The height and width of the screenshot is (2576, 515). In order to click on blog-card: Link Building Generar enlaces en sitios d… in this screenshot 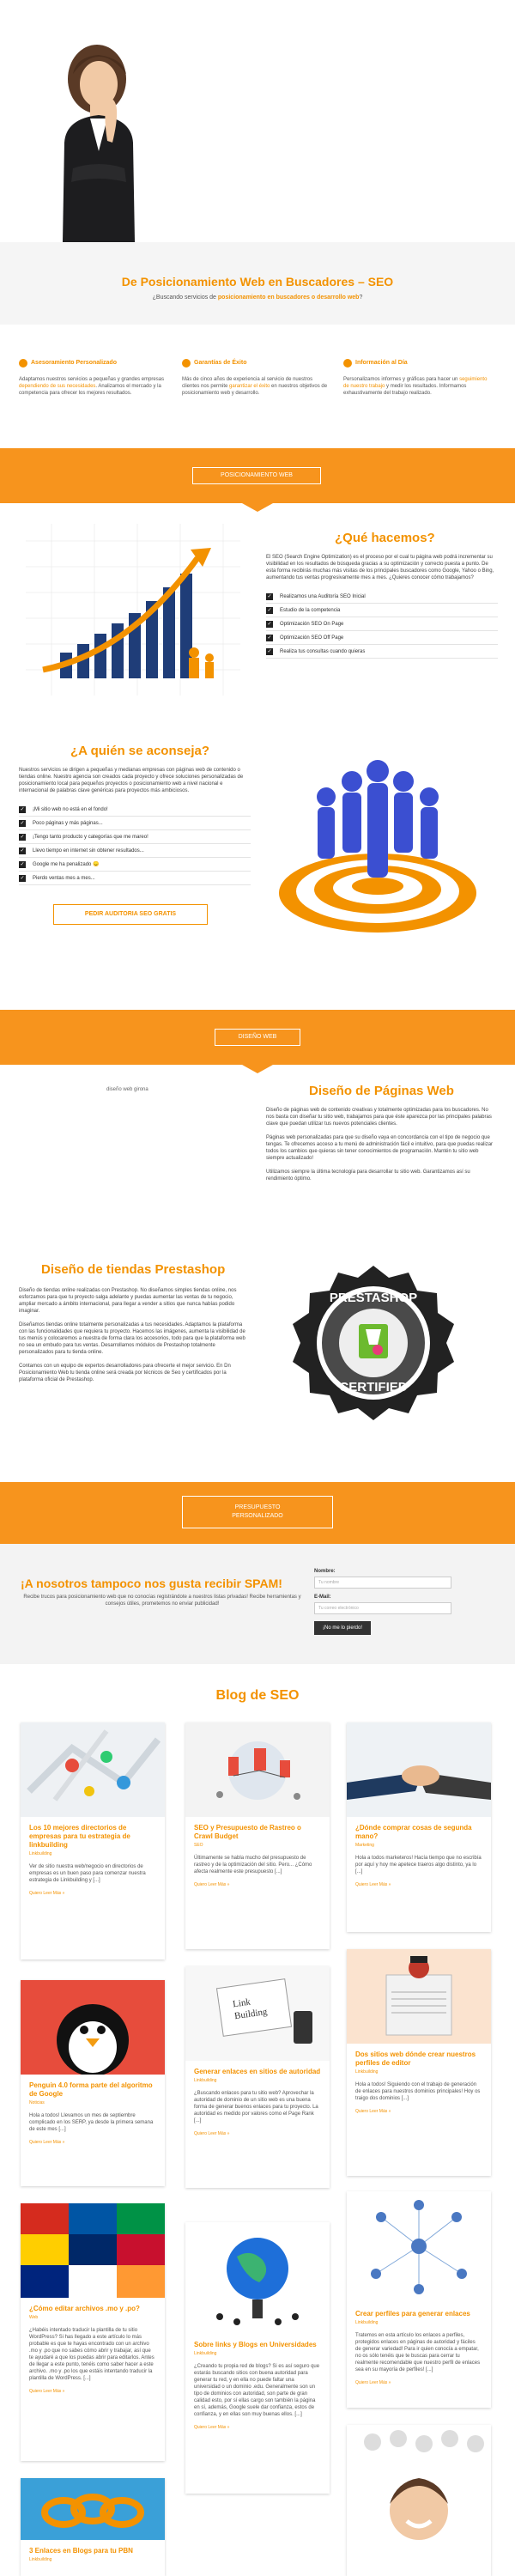, I will do `click(257, 2077)`.